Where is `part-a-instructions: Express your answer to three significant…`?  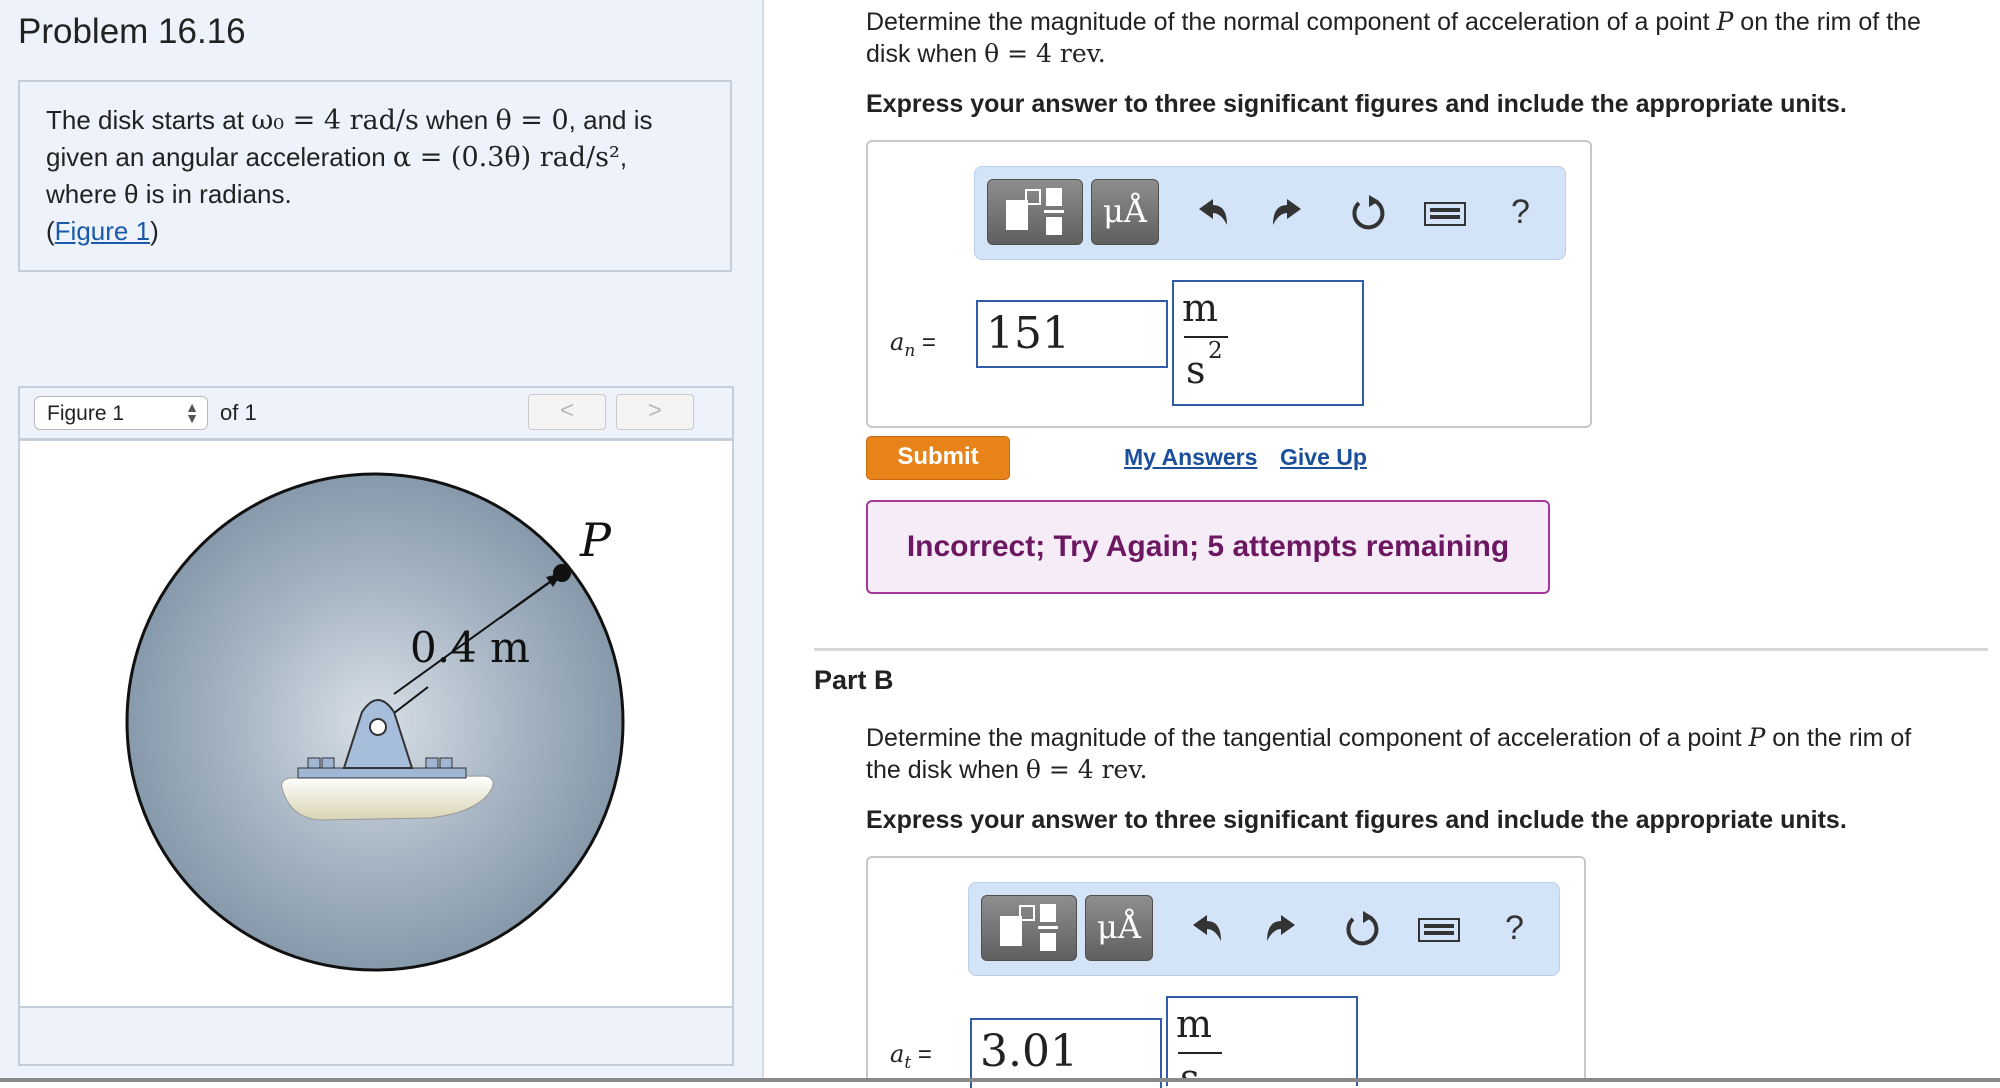 part-a-instructions: Express your answer to three significant… is located at coordinates (1356, 104).